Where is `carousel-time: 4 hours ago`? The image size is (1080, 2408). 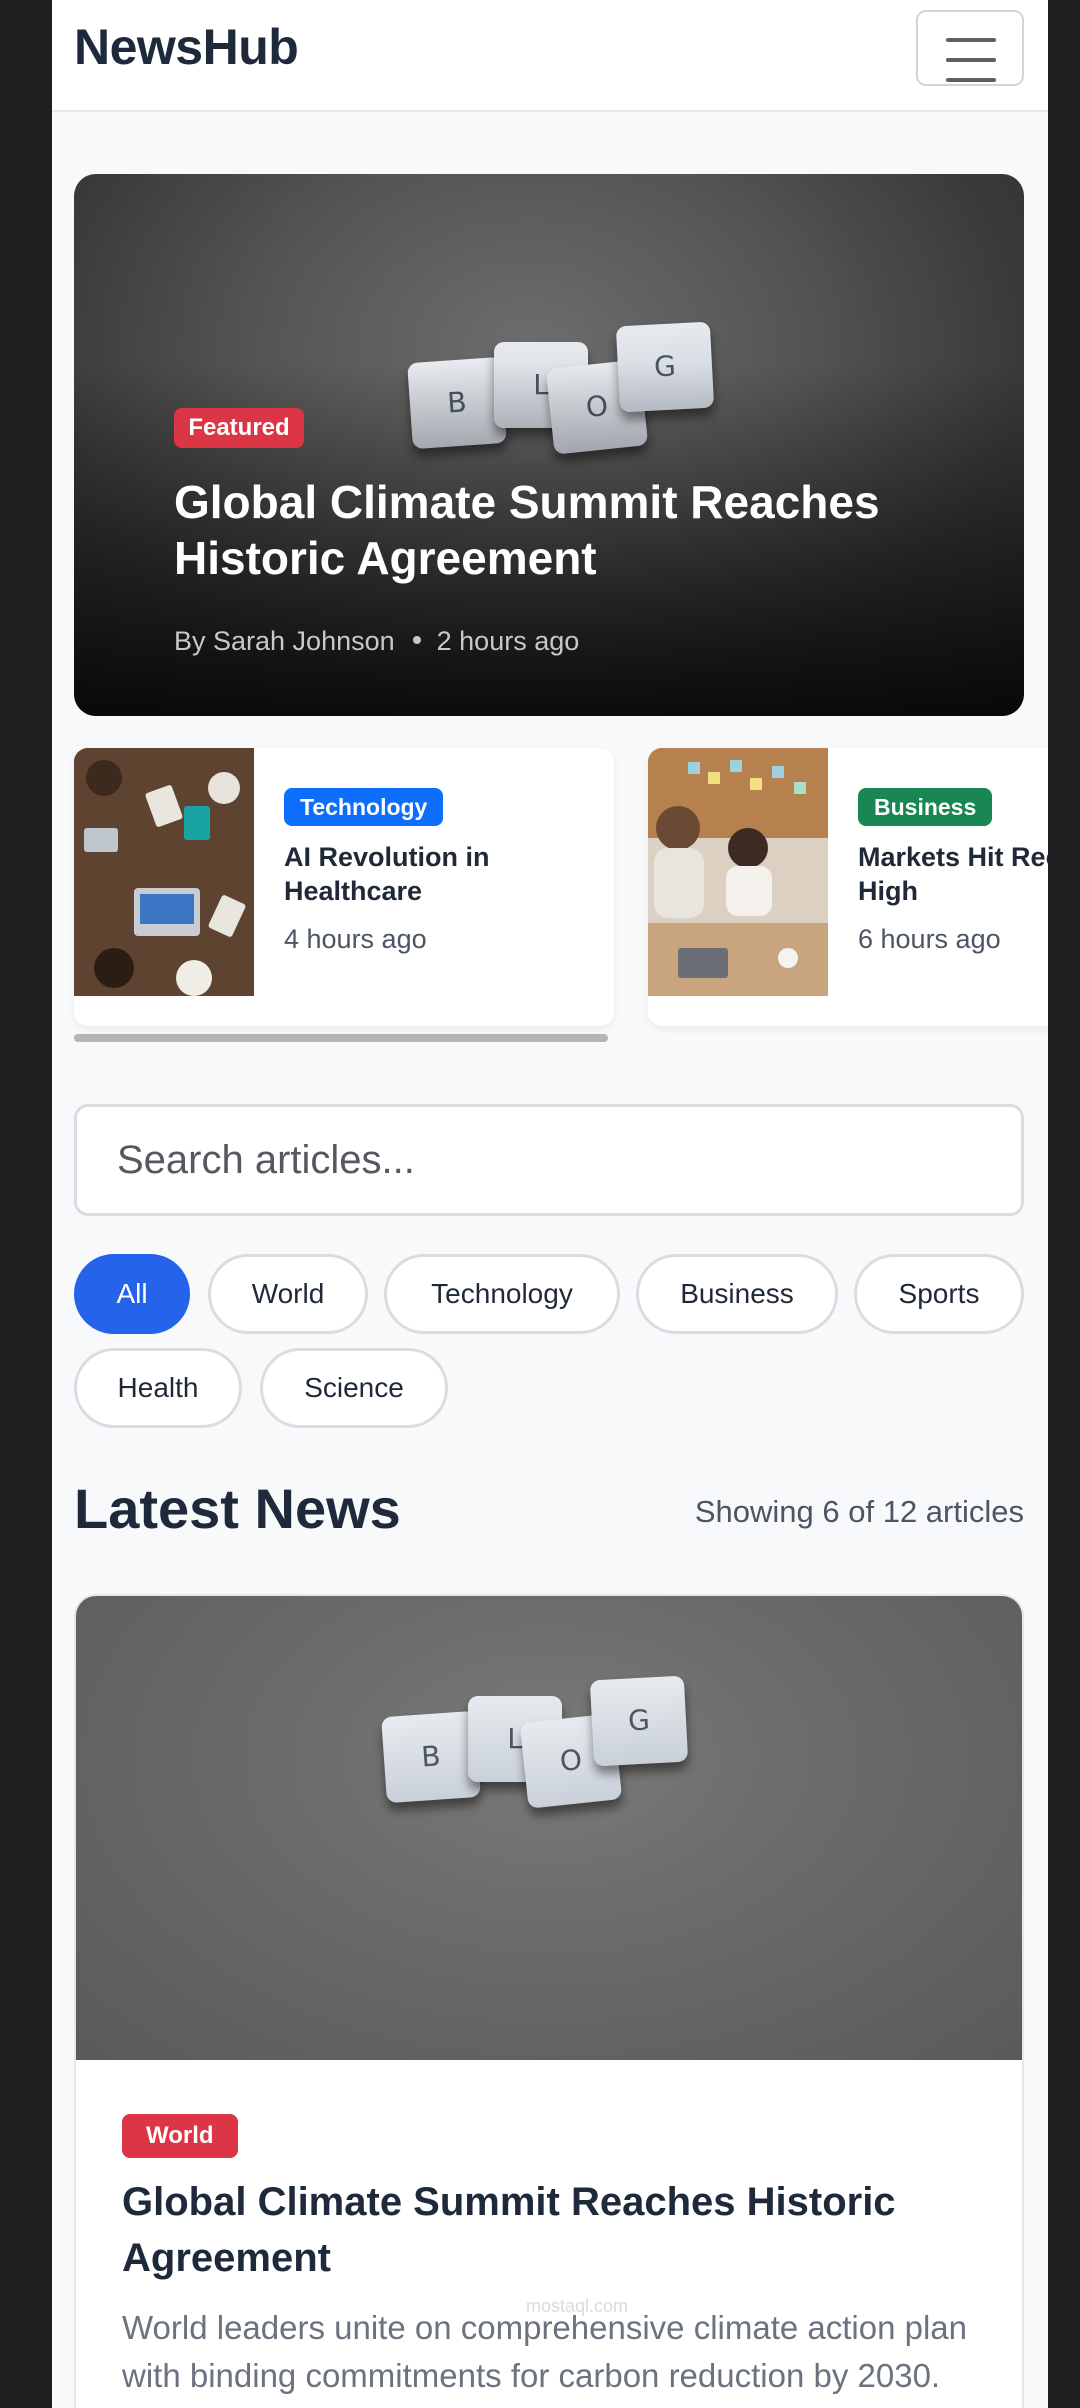
carousel-time: 4 hours ago is located at coordinates (355, 939).